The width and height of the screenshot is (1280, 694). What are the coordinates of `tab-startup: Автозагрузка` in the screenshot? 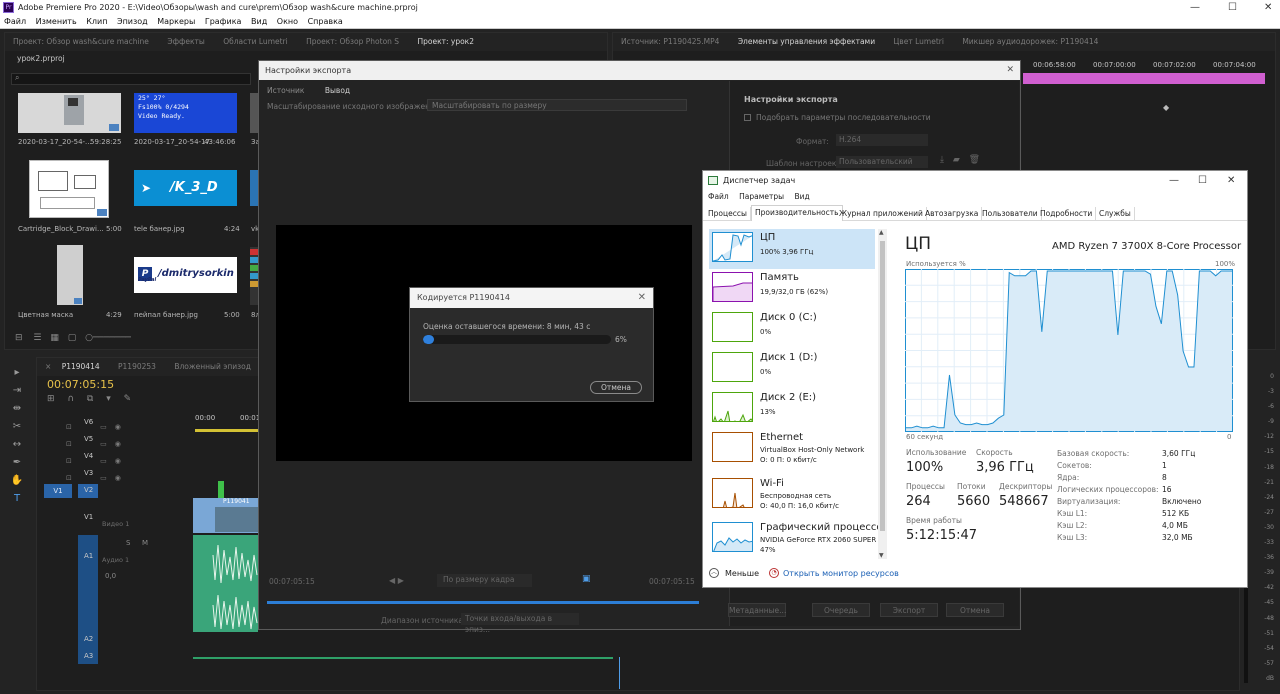 It's located at (952, 214).